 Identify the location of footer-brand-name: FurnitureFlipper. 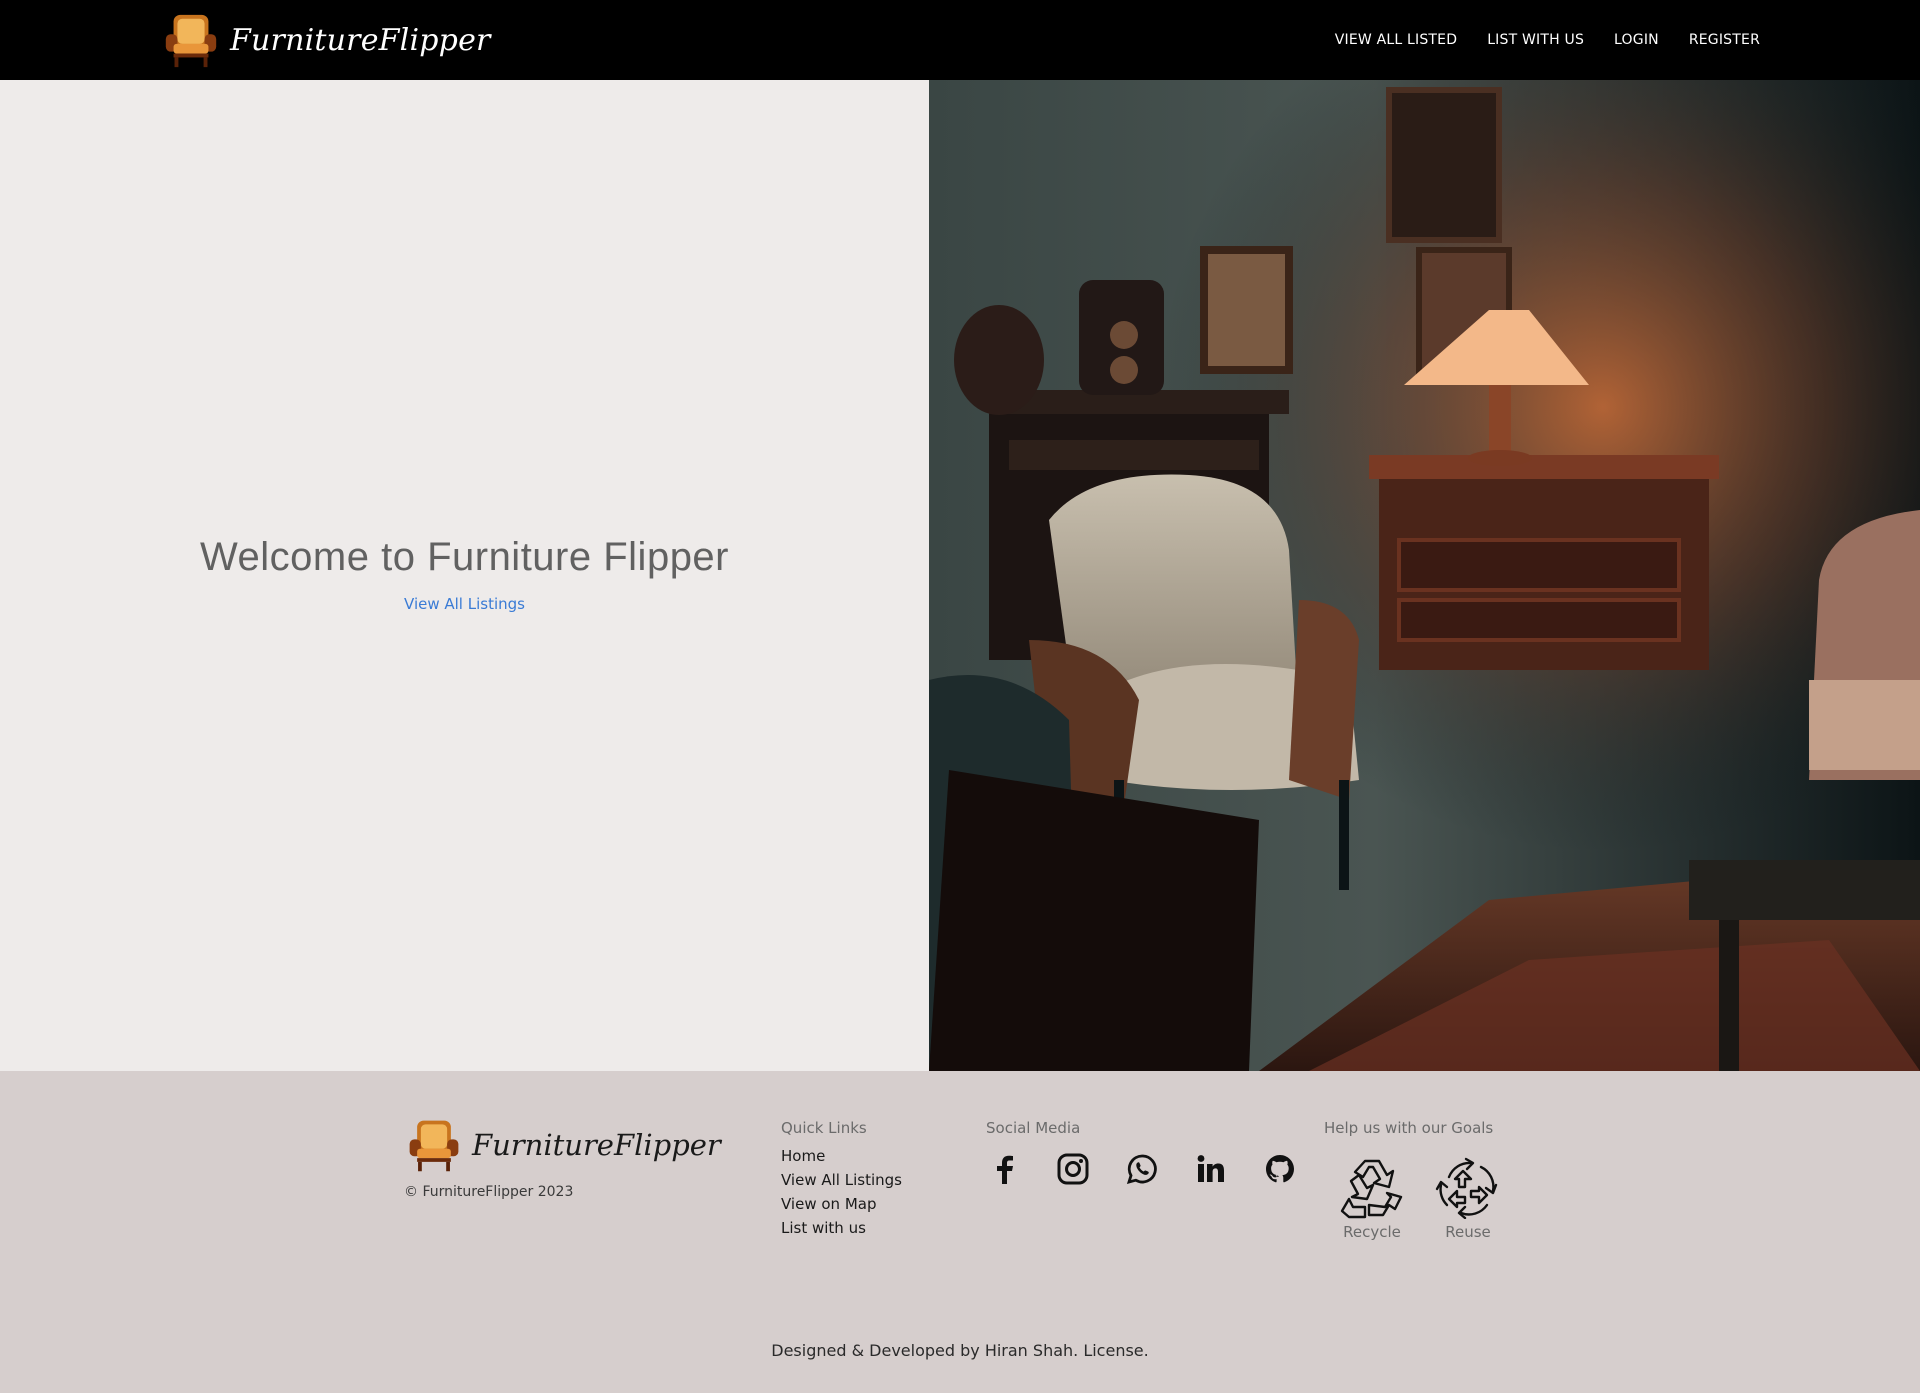
(596, 1145).